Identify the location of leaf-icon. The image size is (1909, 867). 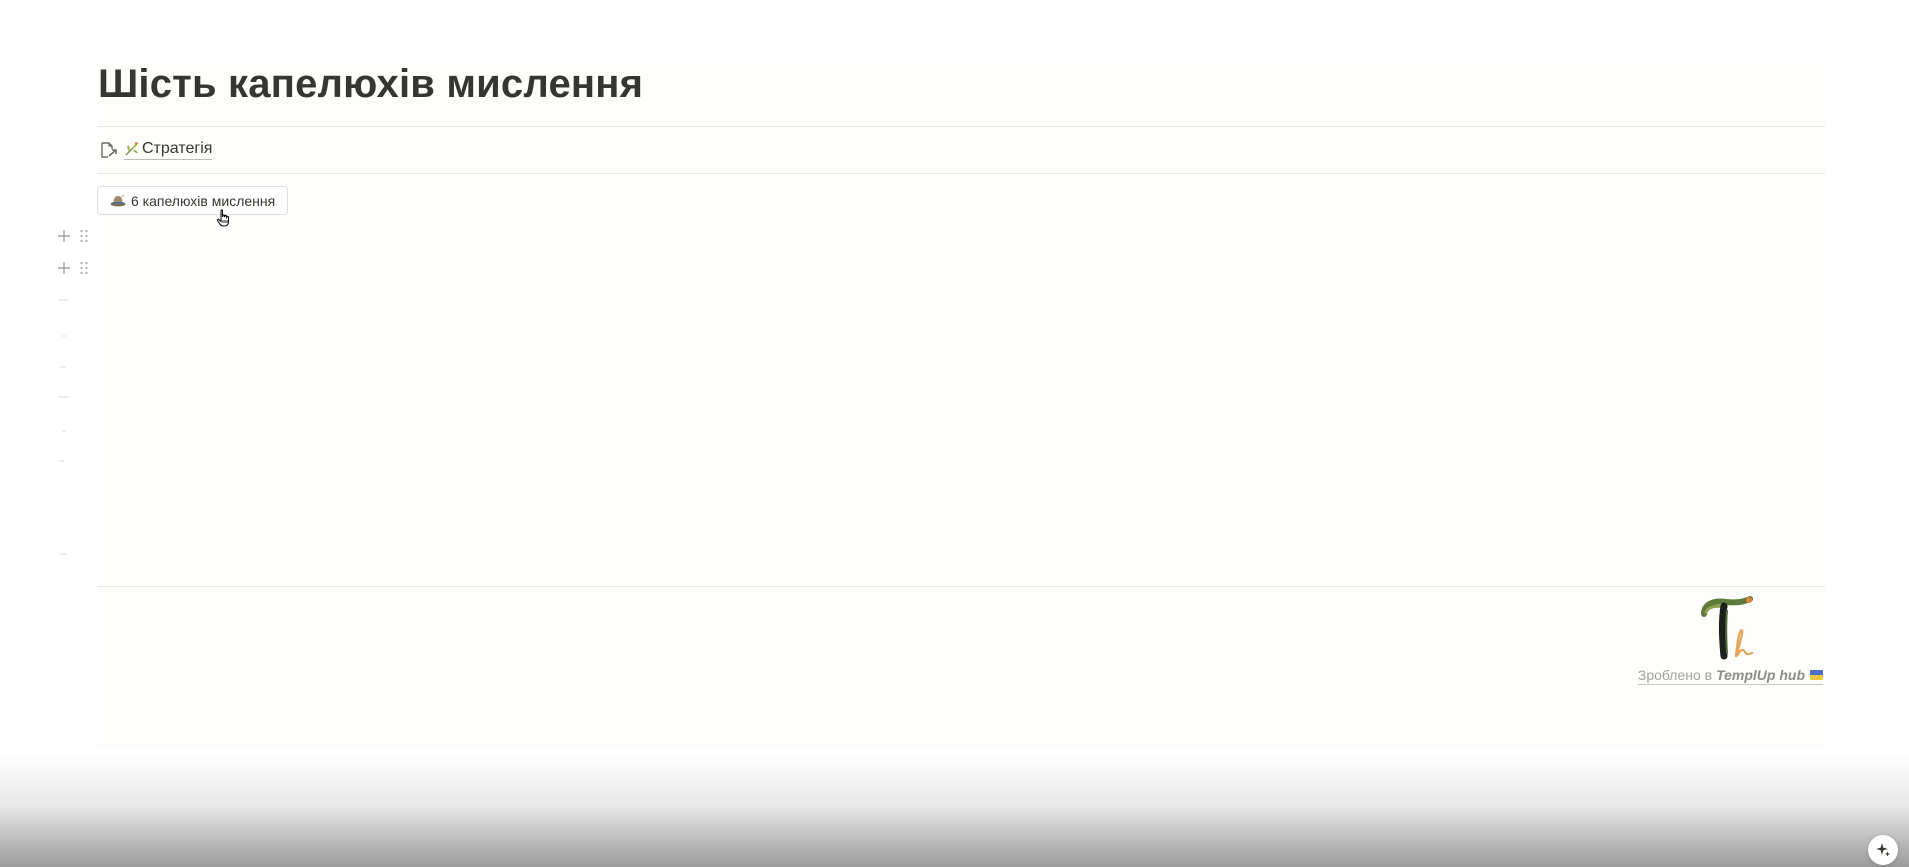
(132, 149).